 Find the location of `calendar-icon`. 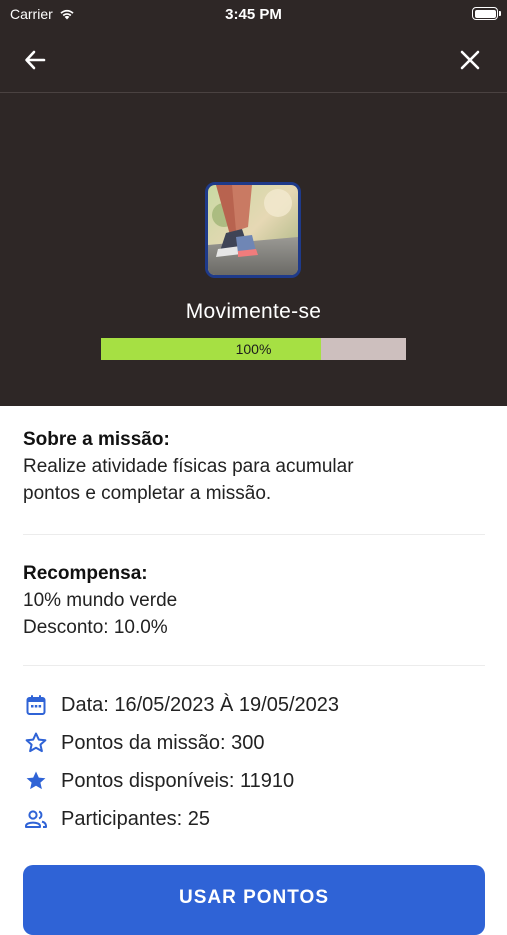

calendar-icon is located at coordinates (36, 705).